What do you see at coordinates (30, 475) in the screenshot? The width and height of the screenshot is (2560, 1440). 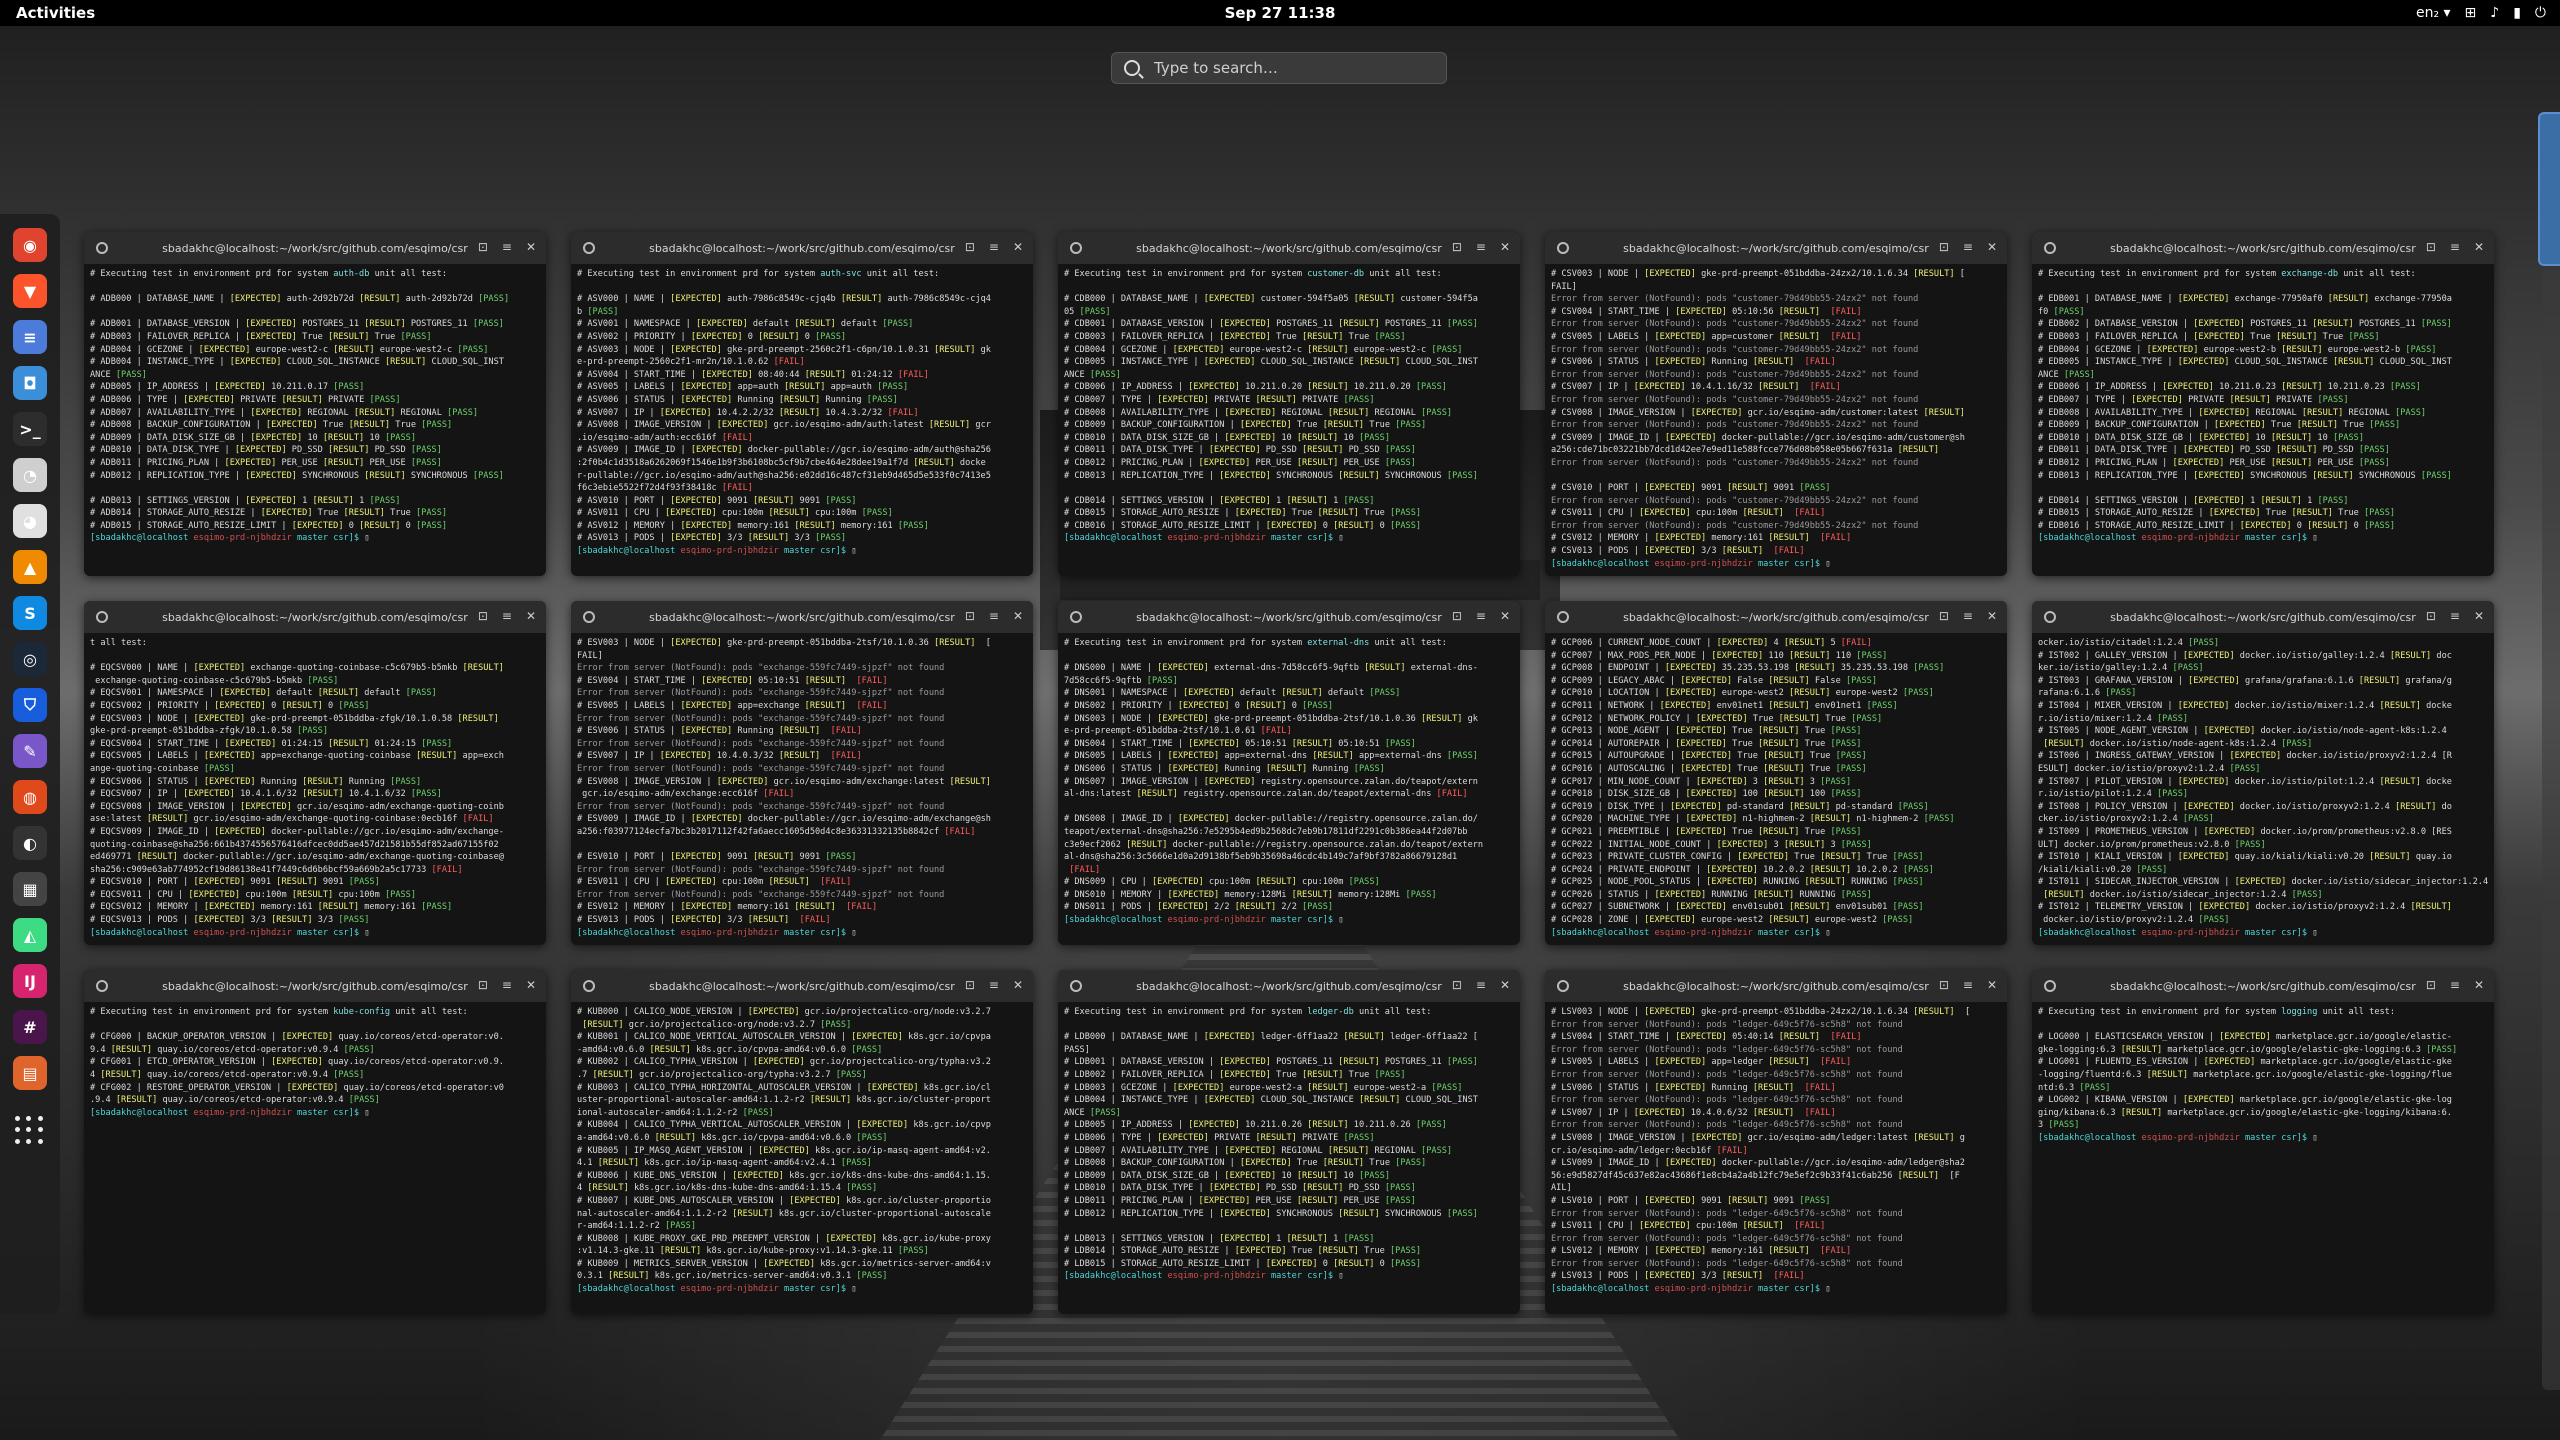 I see `dock-app-disk-a-icon: ◔` at bounding box center [30, 475].